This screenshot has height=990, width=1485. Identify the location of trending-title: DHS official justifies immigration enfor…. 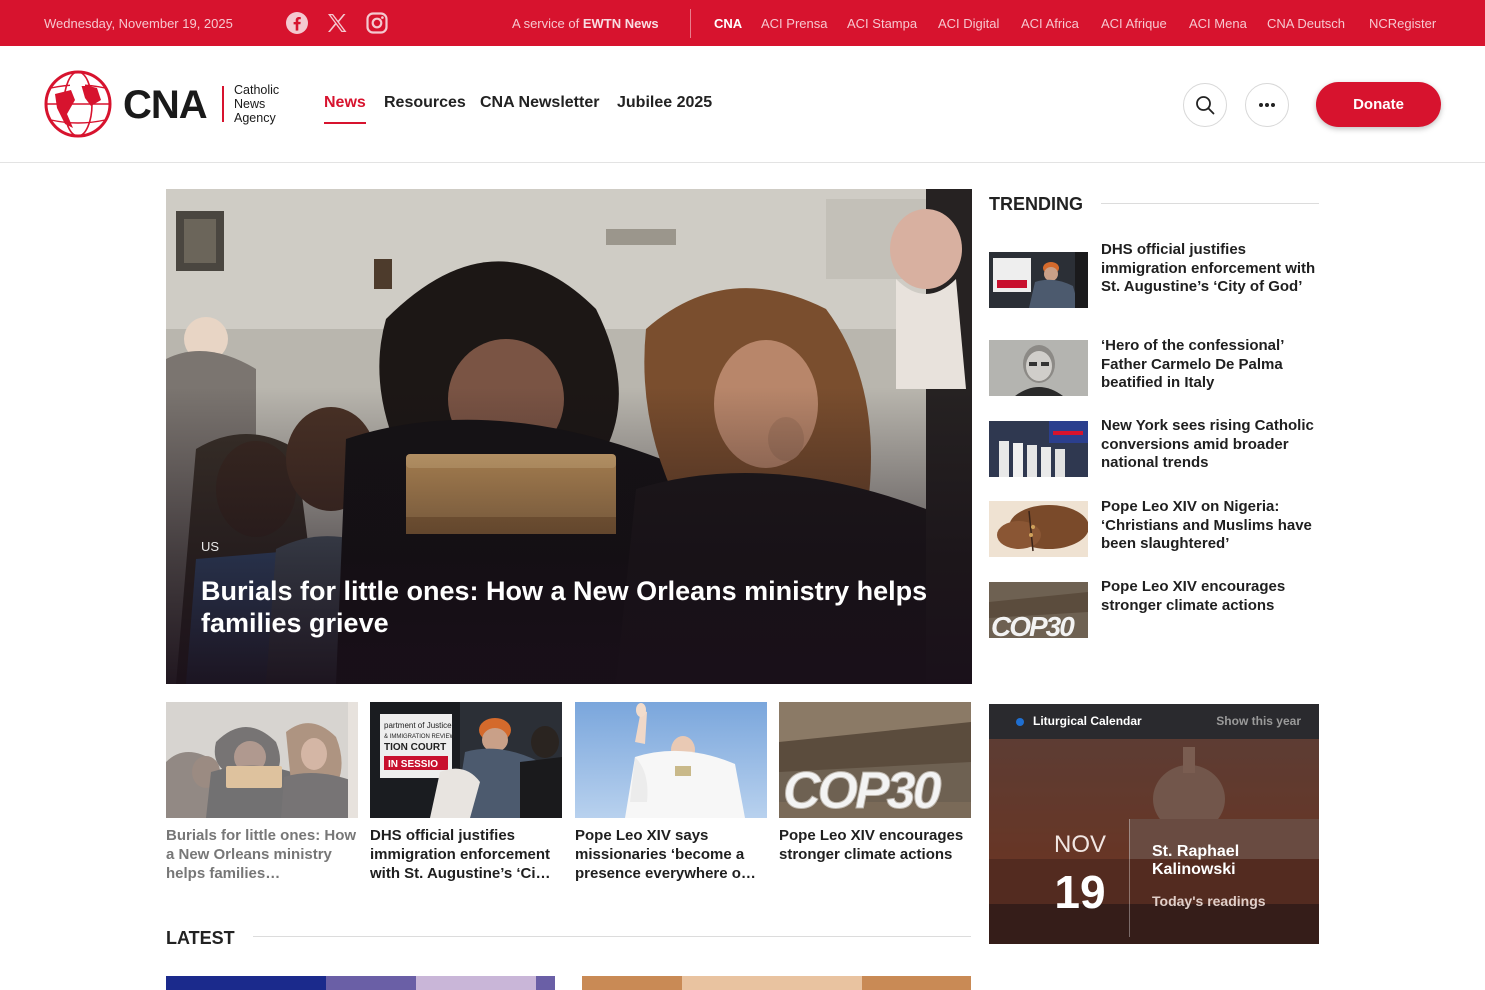
(1210, 269).